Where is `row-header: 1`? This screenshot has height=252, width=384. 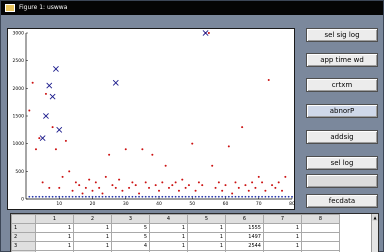
row-header: 1 is located at coordinates (23, 228).